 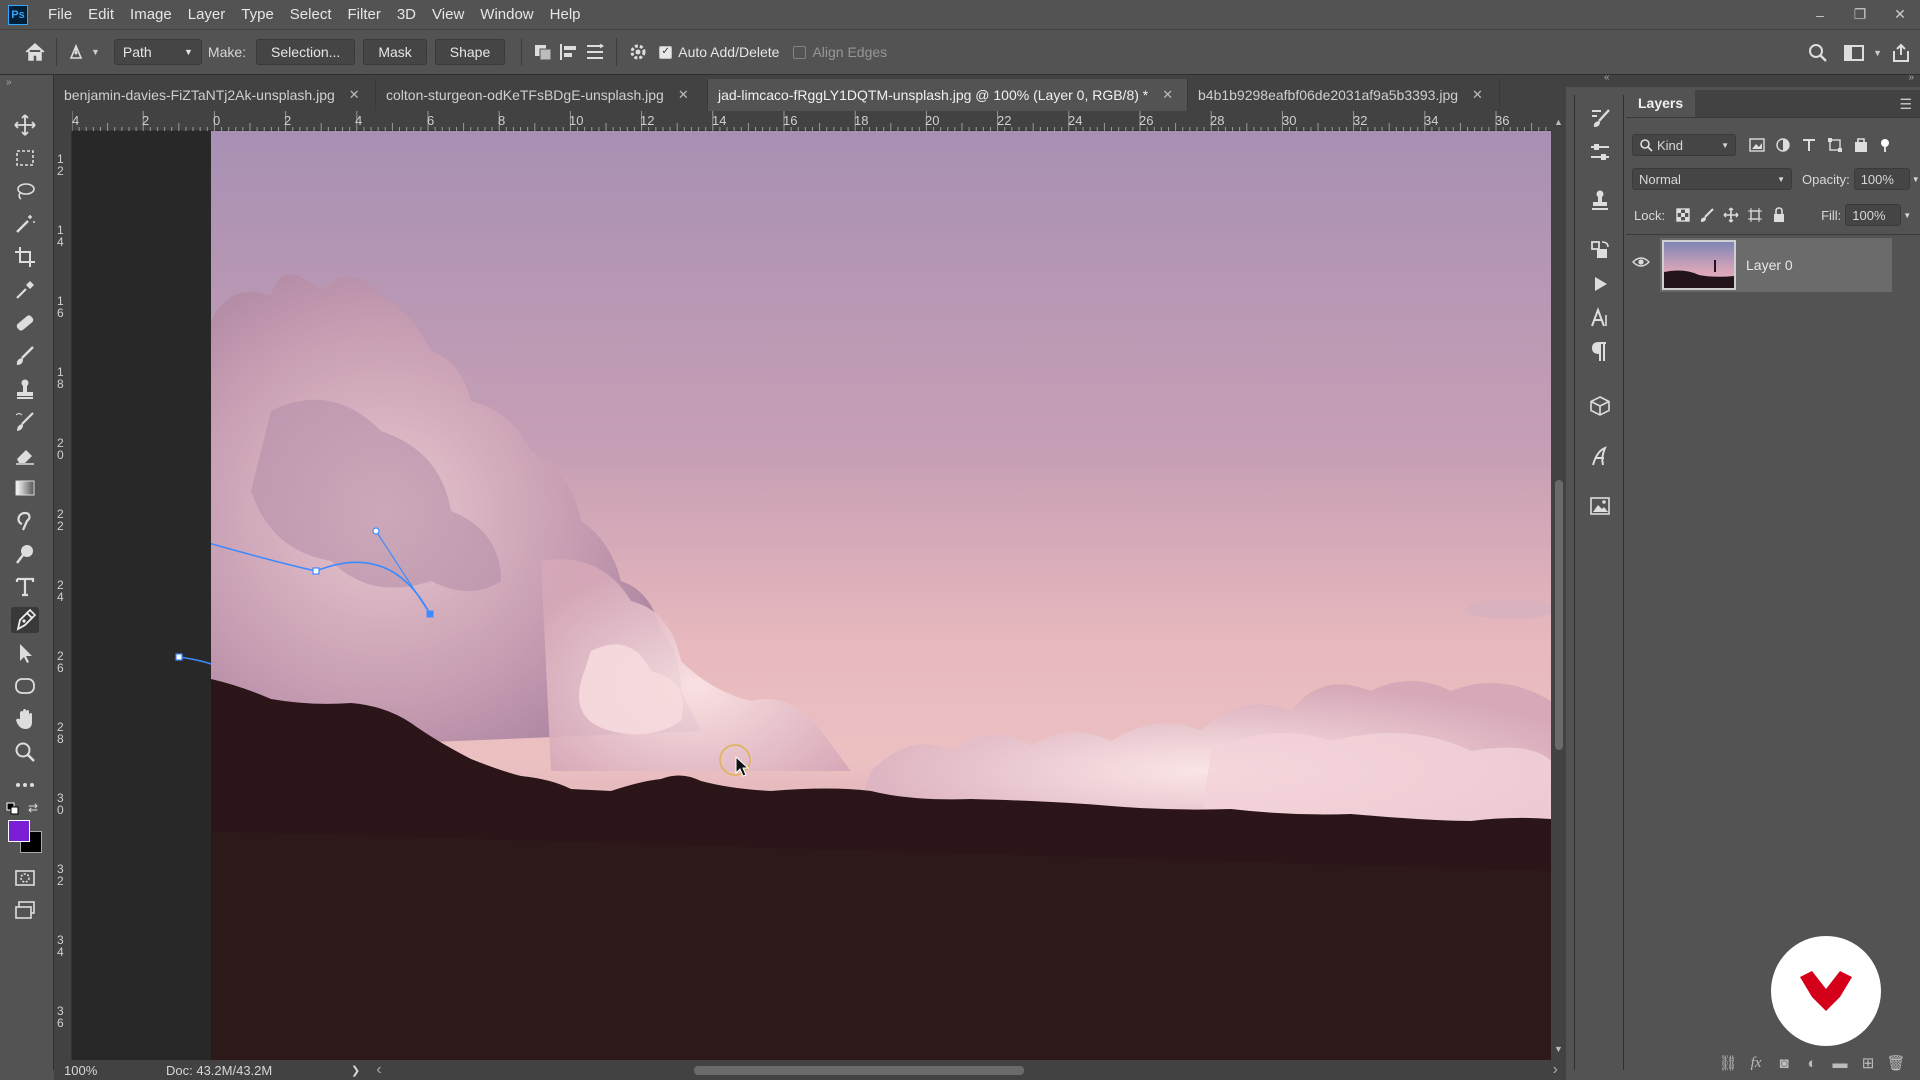 What do you see at coordinates (1600, 406) in the screenshot?
I see `3d-icon` at bounding box center [1600, 406].